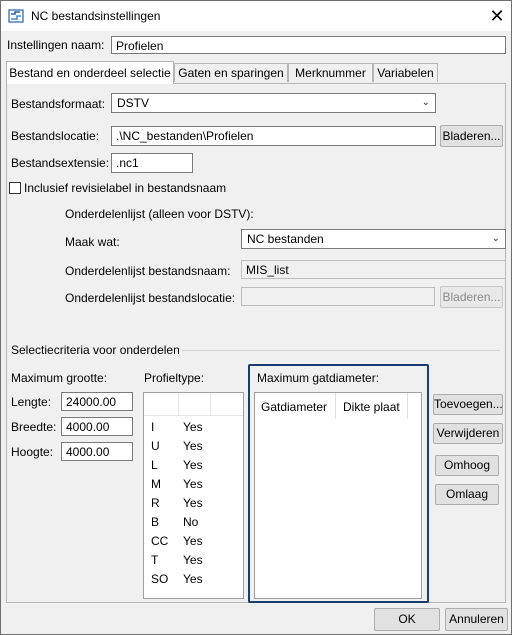  I want to click on file-format-value: DSTV, so click(133, 103).